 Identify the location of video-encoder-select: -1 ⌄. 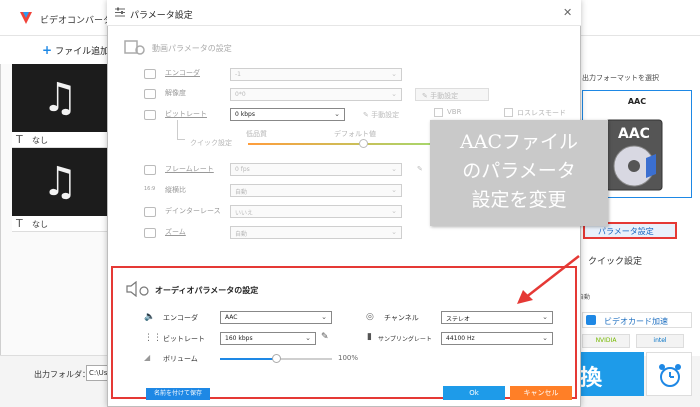
(316, 74).